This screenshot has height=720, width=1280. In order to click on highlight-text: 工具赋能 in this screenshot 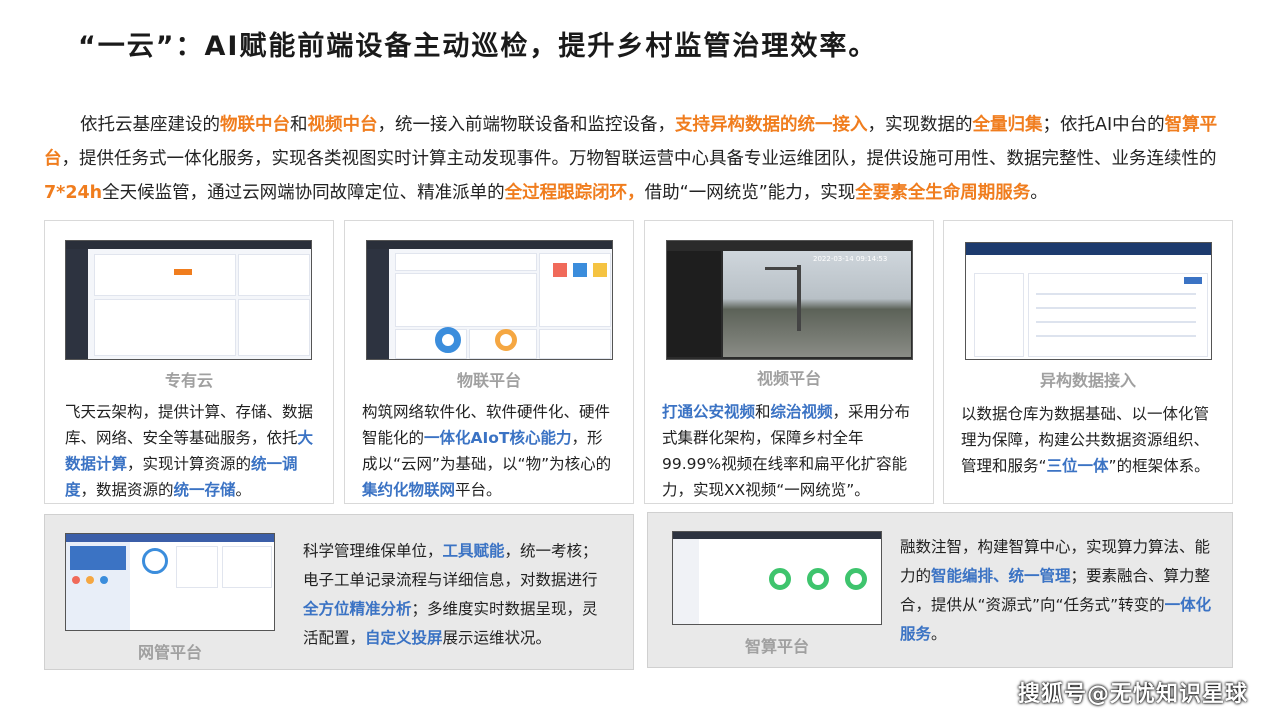, I will do `click(473, 551)`.